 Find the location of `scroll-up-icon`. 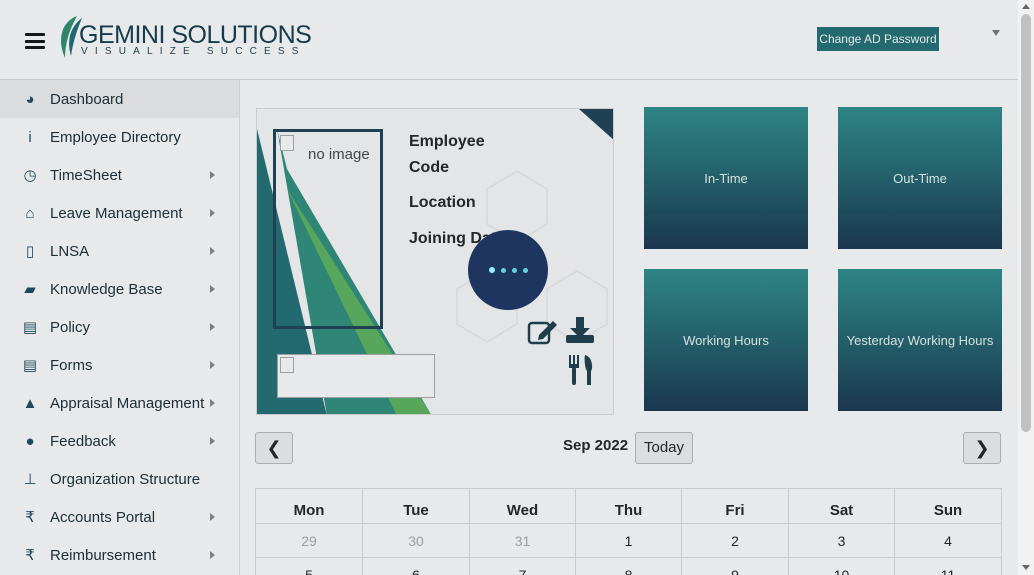

scroll-up-icon is located at coordinates (1026, 6).